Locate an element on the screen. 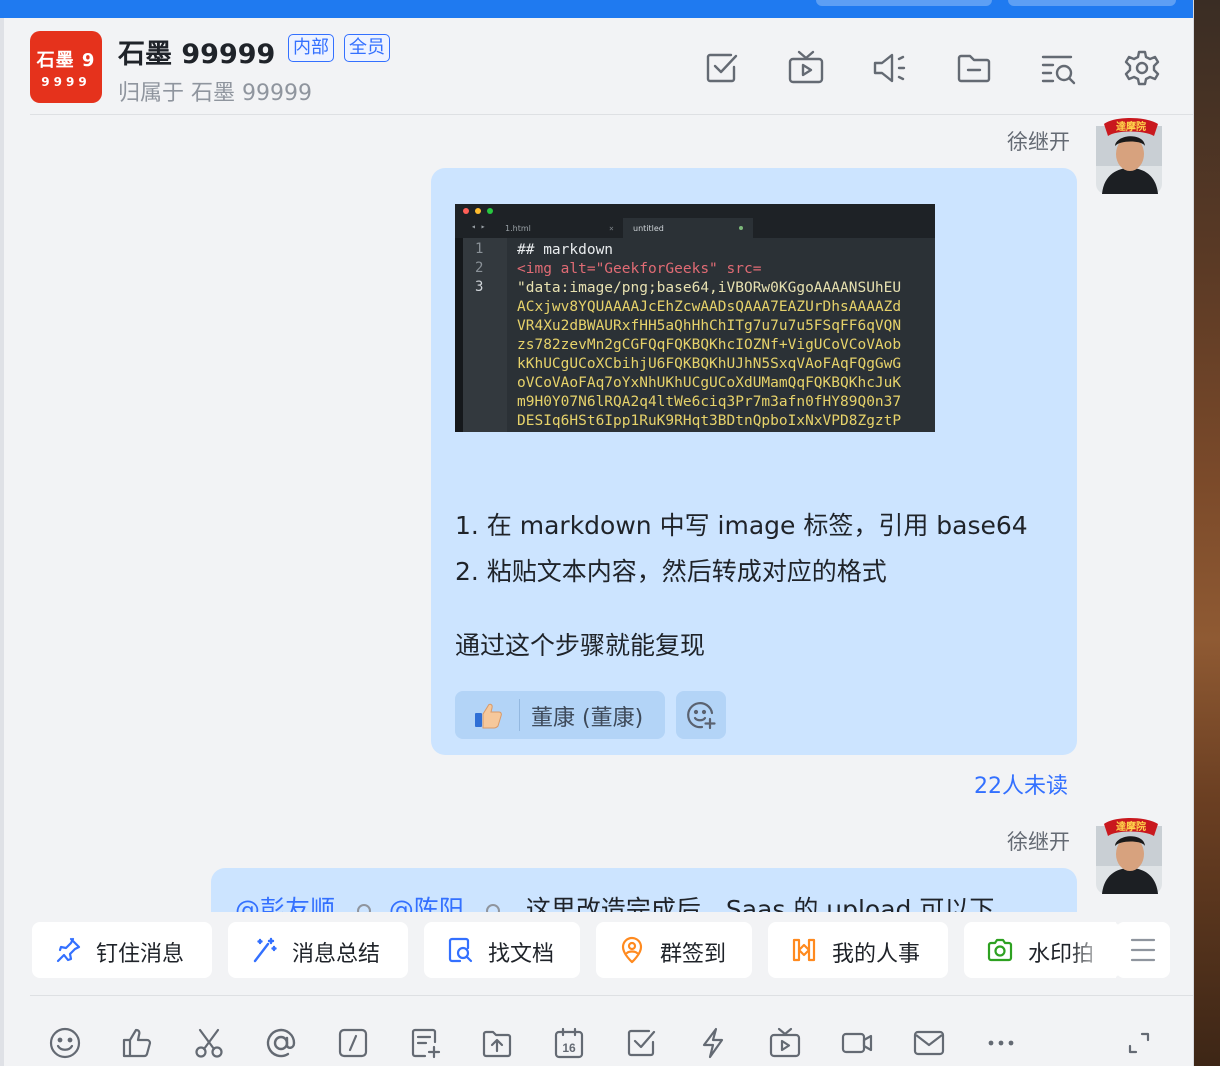 The width and height of the screenshot is (1220, 1066). minimize-dot is located at coordinates (478, 211).